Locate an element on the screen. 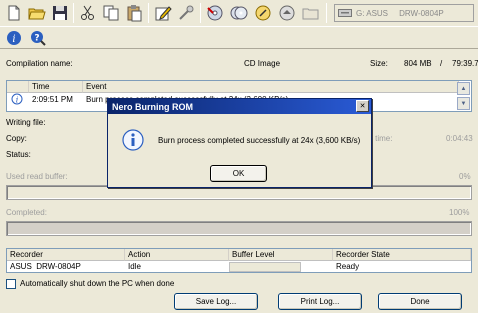 This screenshot has width=478, height=313. completed-fill is located at coordinates (239, 228).